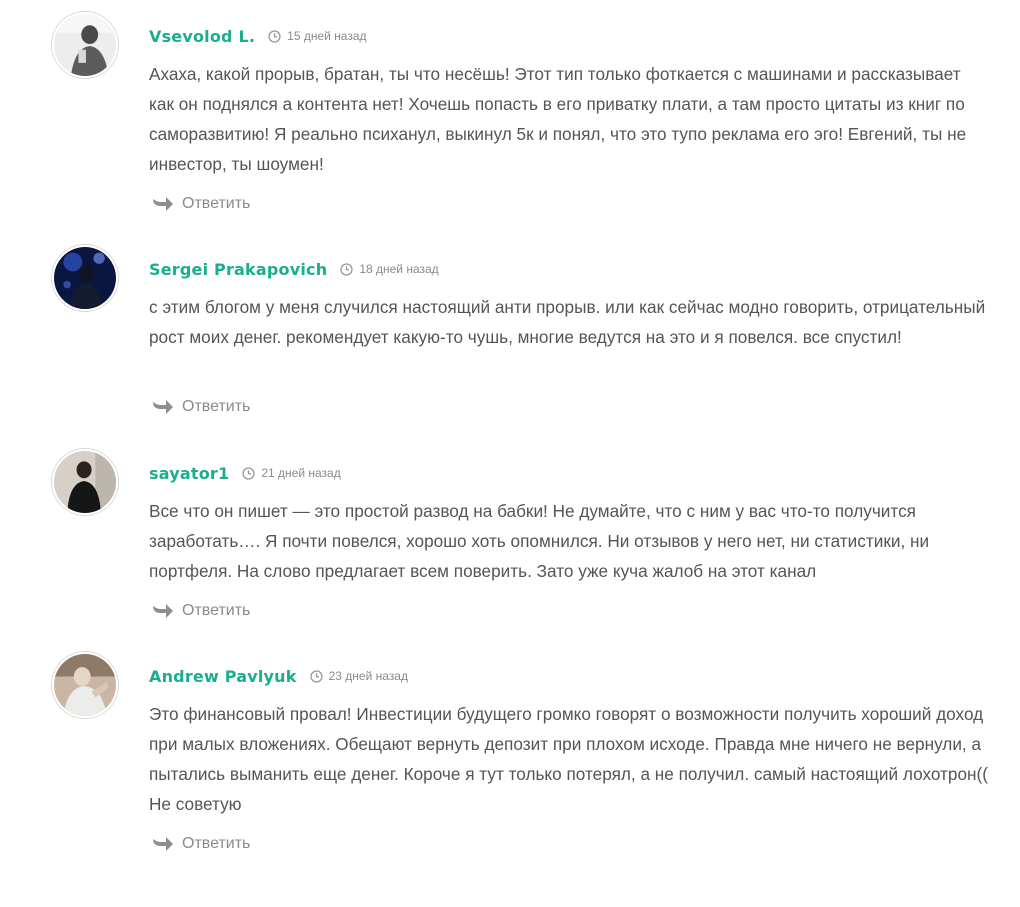  What do you see at coordinates (223, 676) in the screenshot?
I see `author-name: Andrew Pavlyuk` at bounding box center [223, 676].